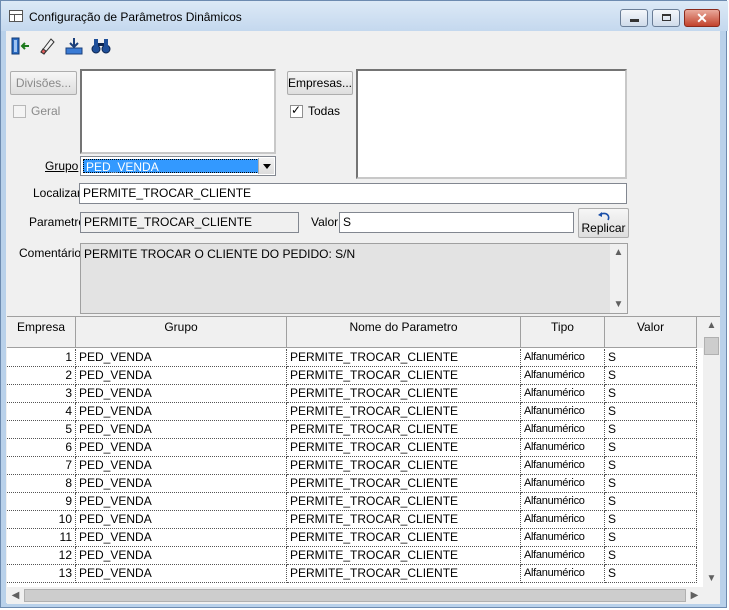 The height and width of the screenshot is (610, 729). I want to click on grid-horizontal-scrollbar: ◀ ▶, so click(355, 595).